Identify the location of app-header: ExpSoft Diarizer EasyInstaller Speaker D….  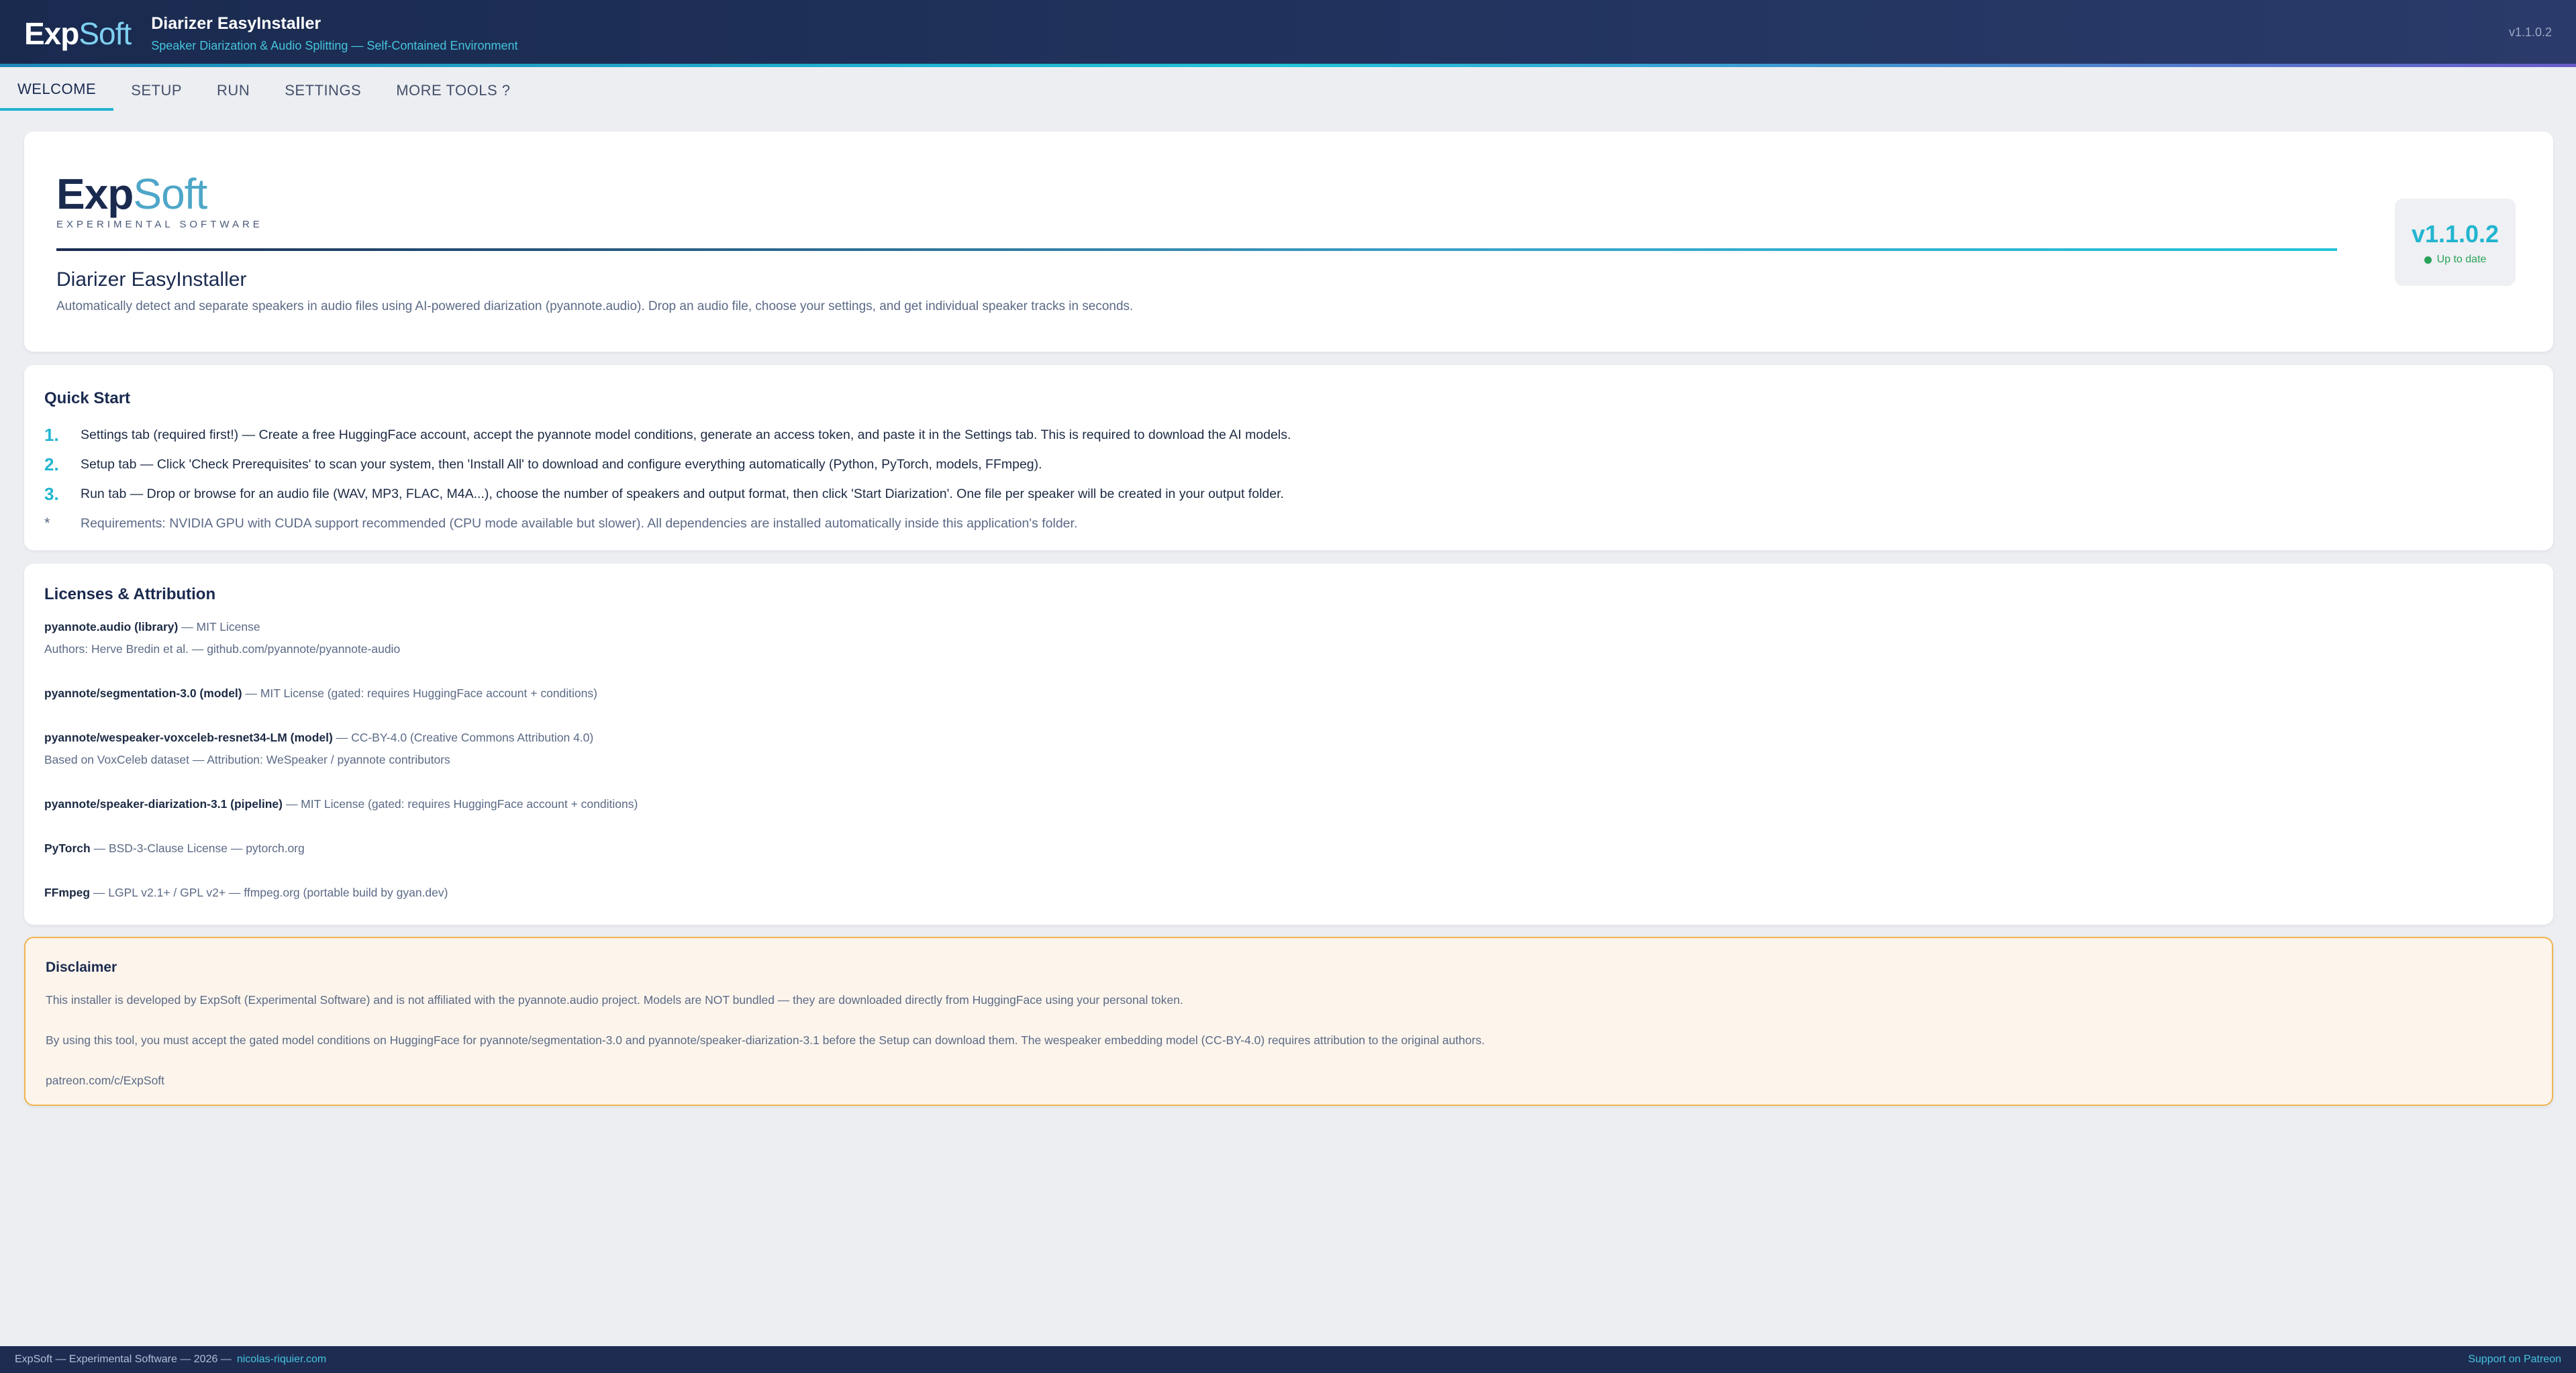
(1288, 33).